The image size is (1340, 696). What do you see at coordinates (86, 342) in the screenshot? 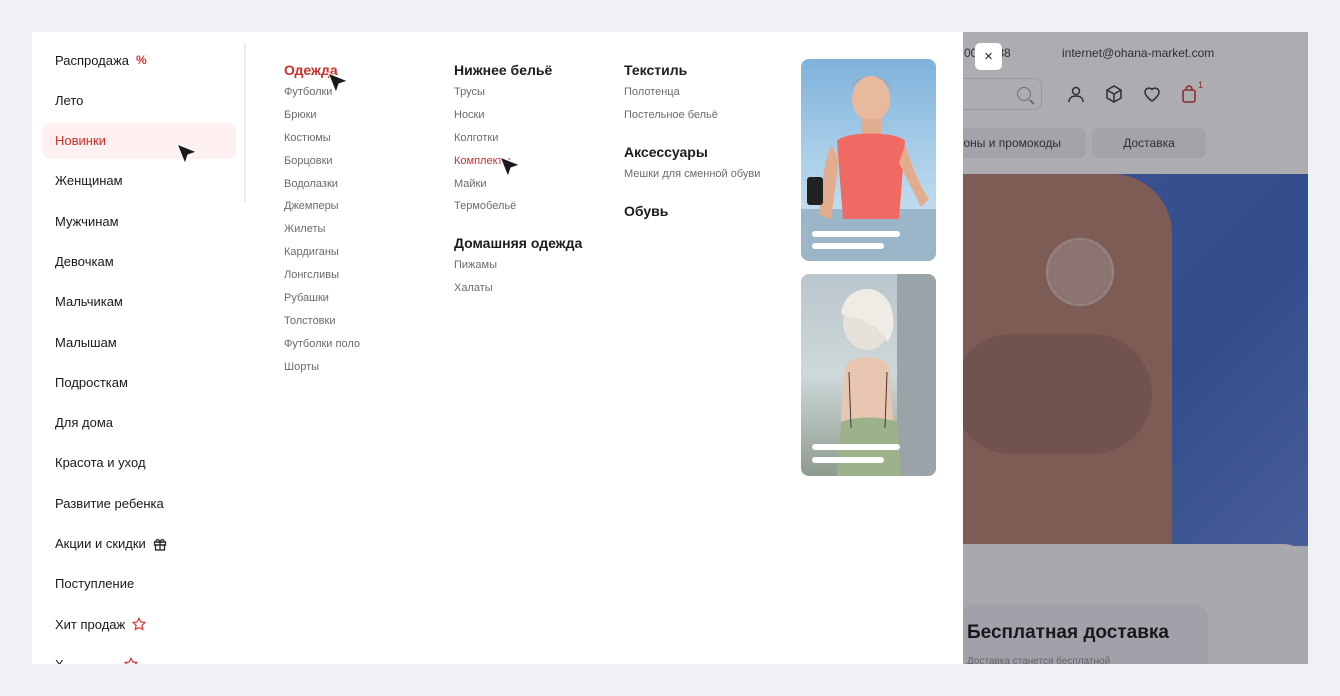
I see `sidebar-item-label: Малышам` at bounding box center [86, 342].